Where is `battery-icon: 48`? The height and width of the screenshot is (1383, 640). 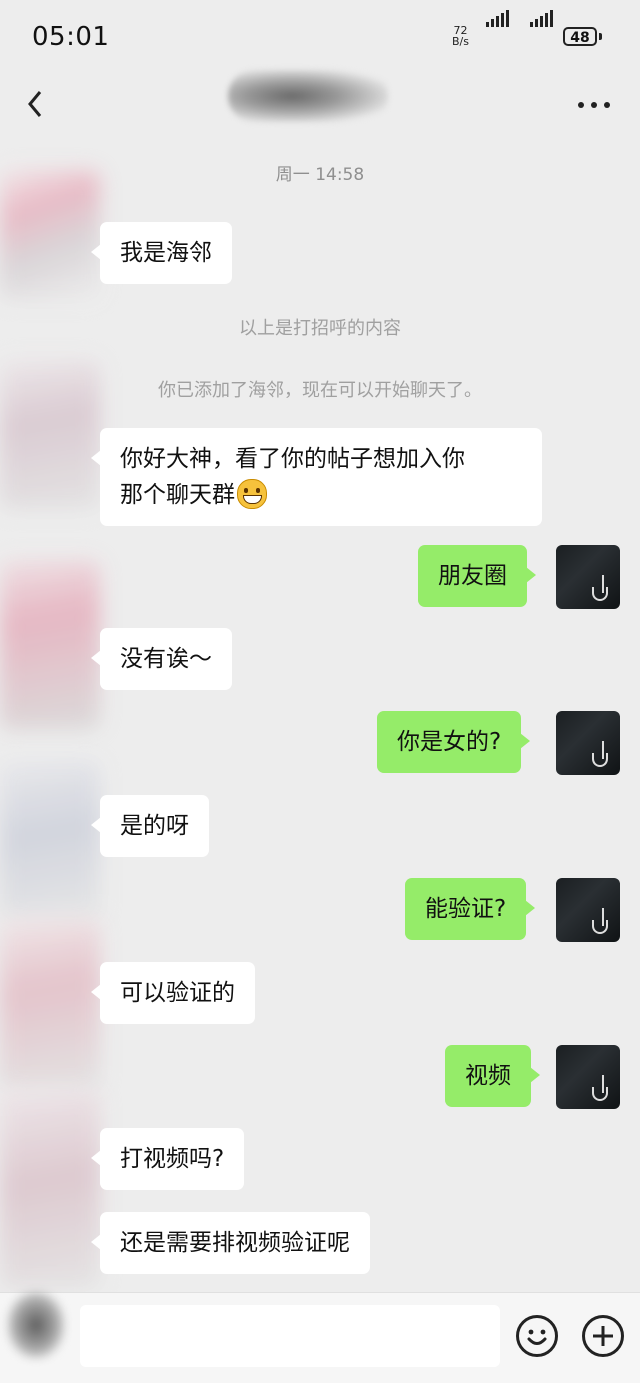
battery-icon: 48 is located at coordinates (580, 36).